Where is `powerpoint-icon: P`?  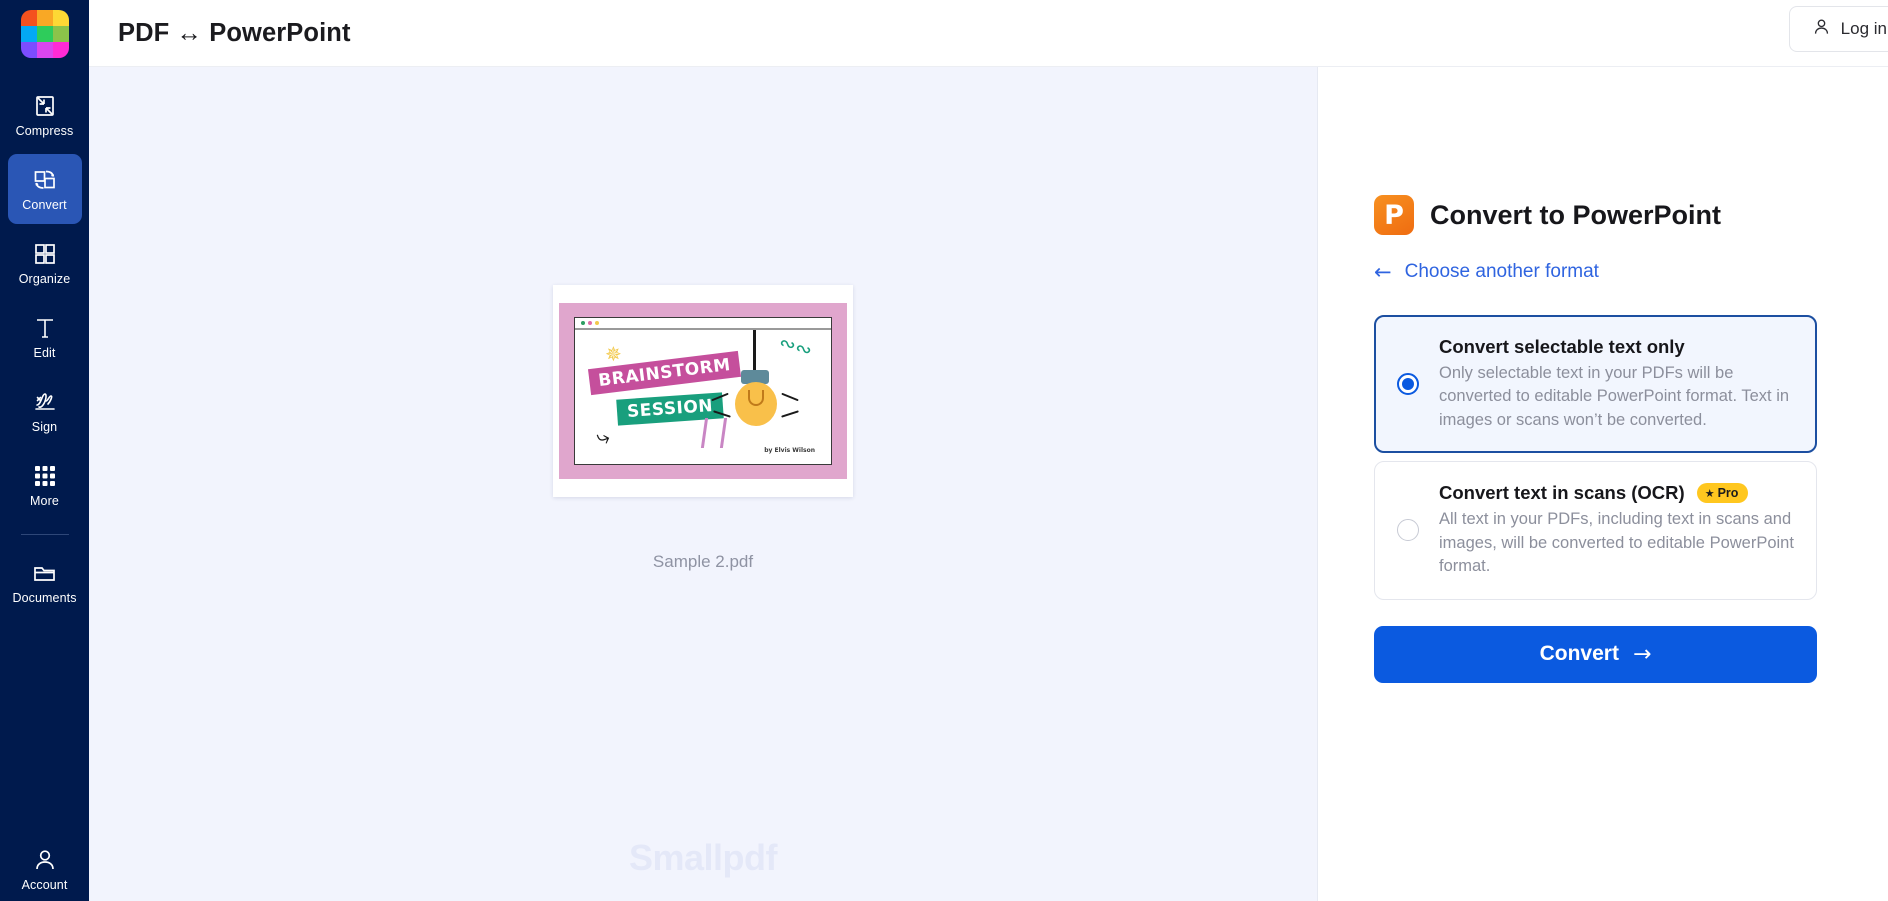
powerpoint-icon: P is located at coordinates (1394, 215).